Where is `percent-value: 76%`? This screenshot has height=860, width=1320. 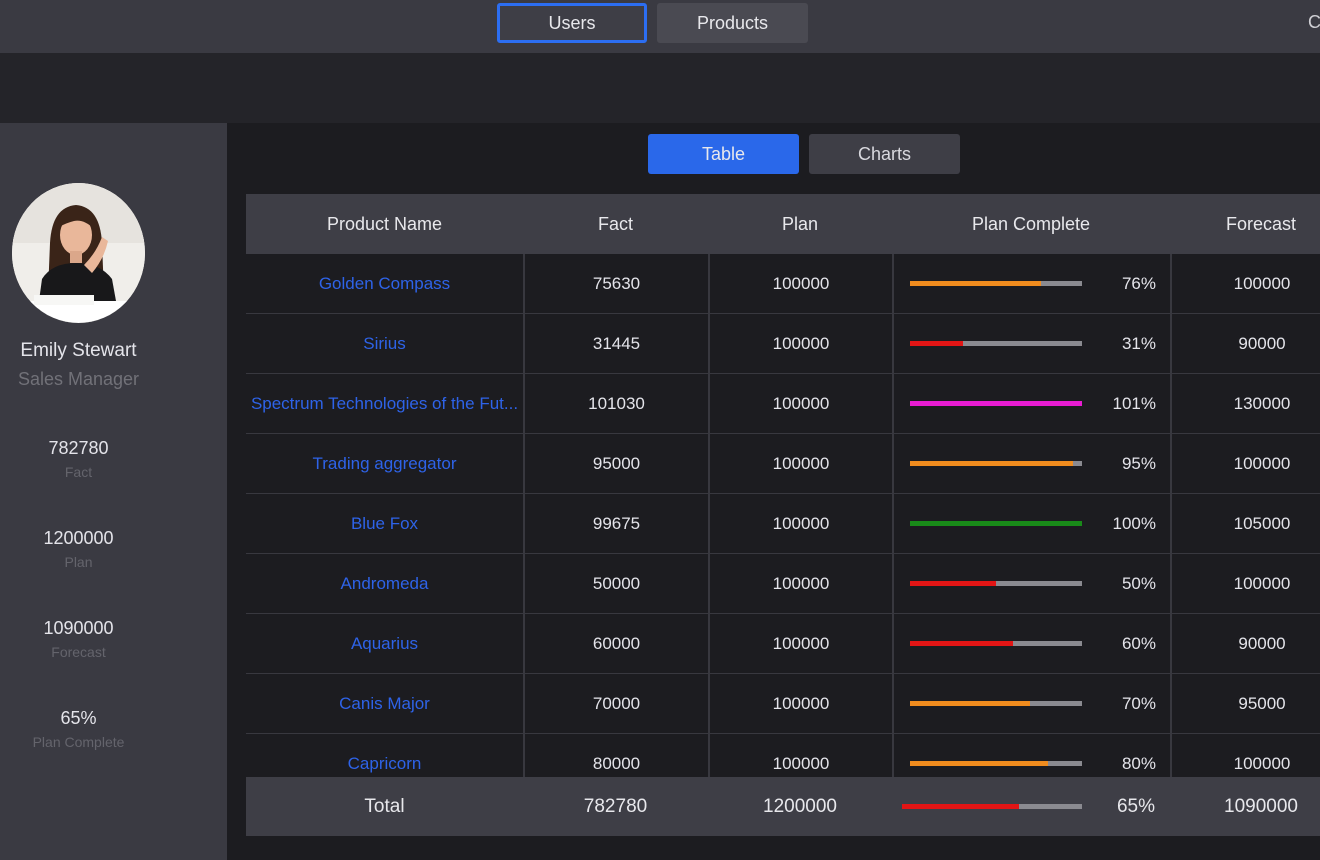
percent-value: 76% is located at coordinates (1138, 283).